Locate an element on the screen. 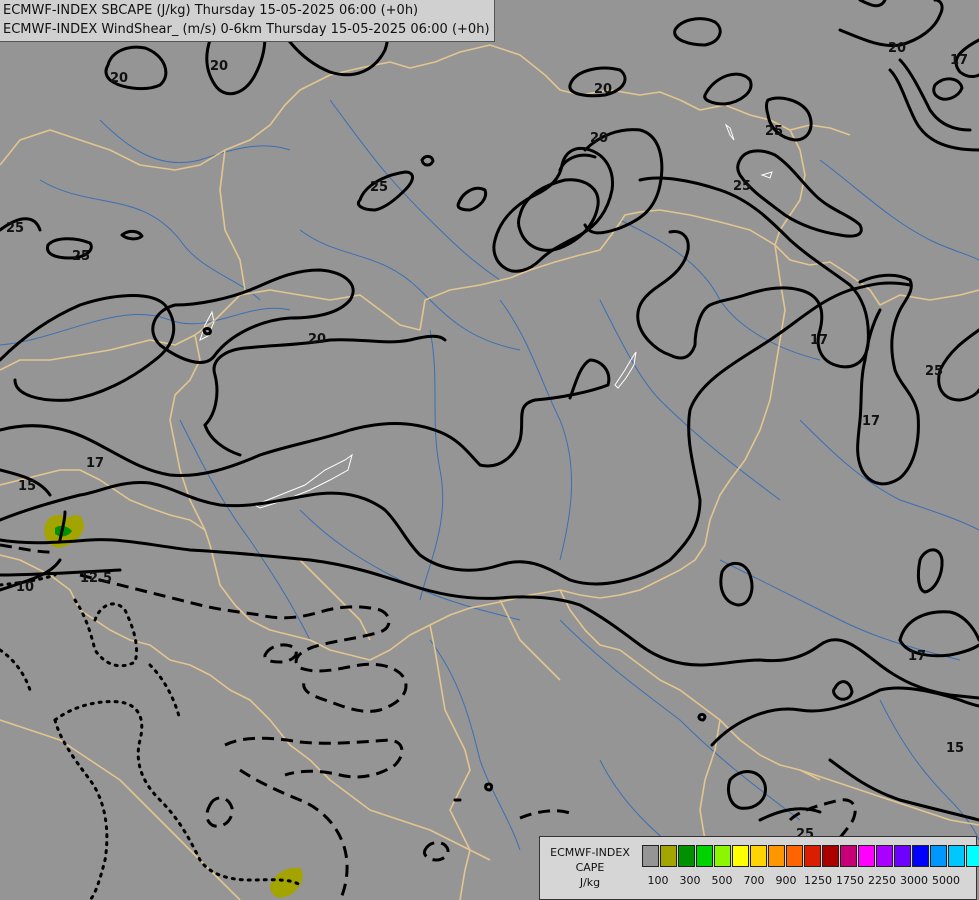  legend-tick: 300 is located at coordinates (690, 880).